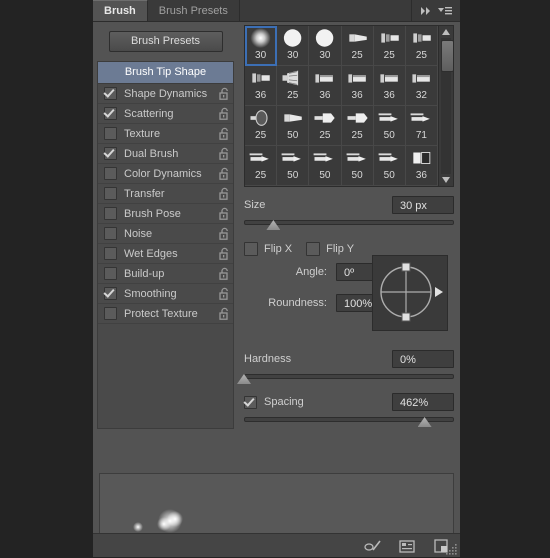 This screenshot has height=558, width=550. I want to click on sidebar-item-brush-pose: Brush Pose, so click(165, 214).